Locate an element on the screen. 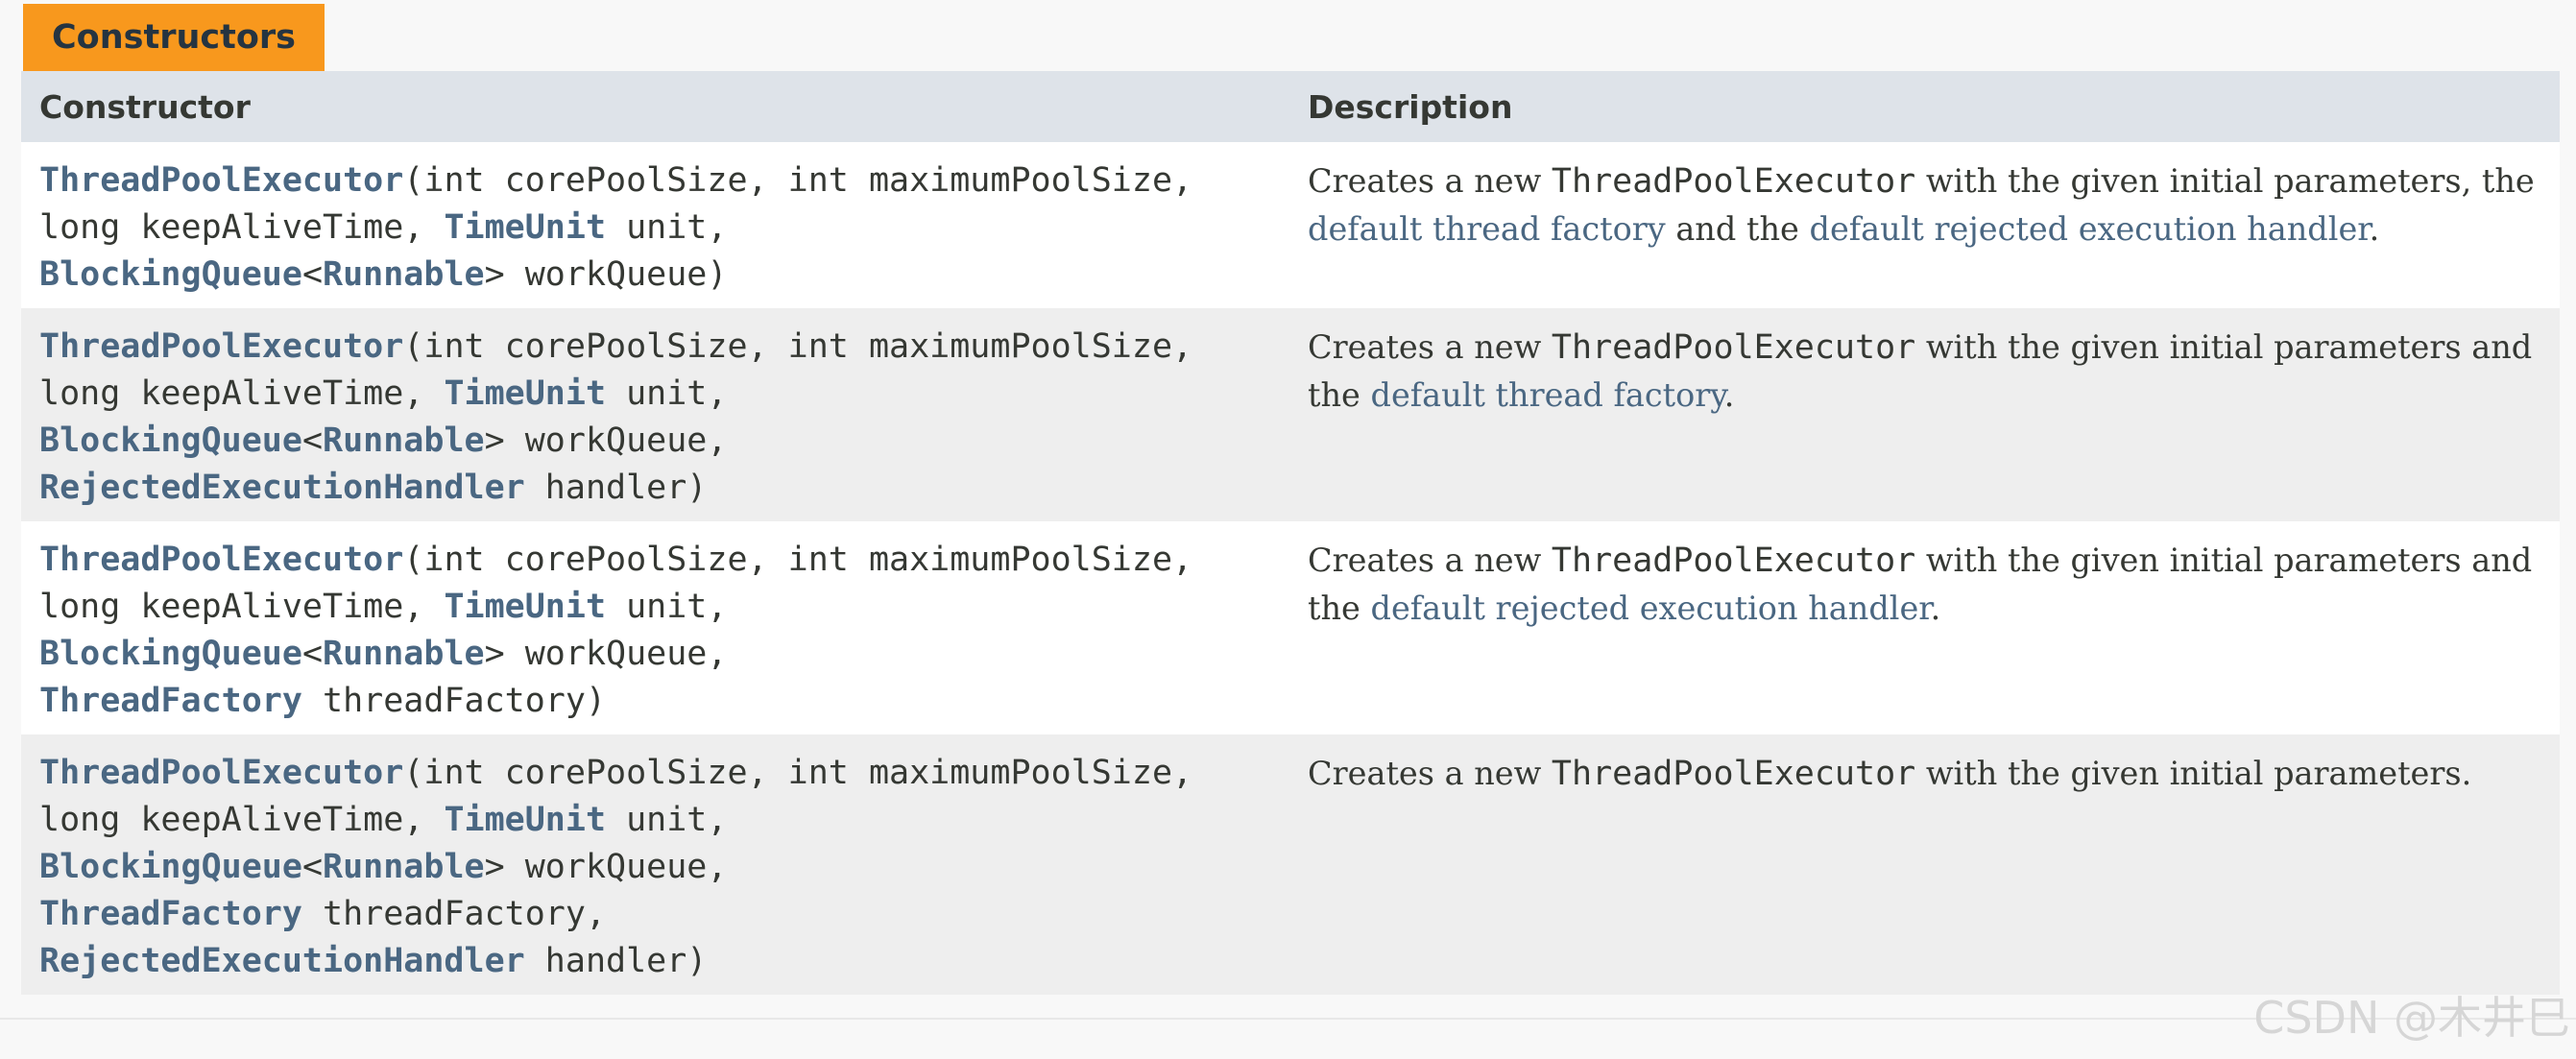 Image resolution: width=2576 pixels, height=1059 pixels. column-header-description: Description is located at coordinates (1924, 106).